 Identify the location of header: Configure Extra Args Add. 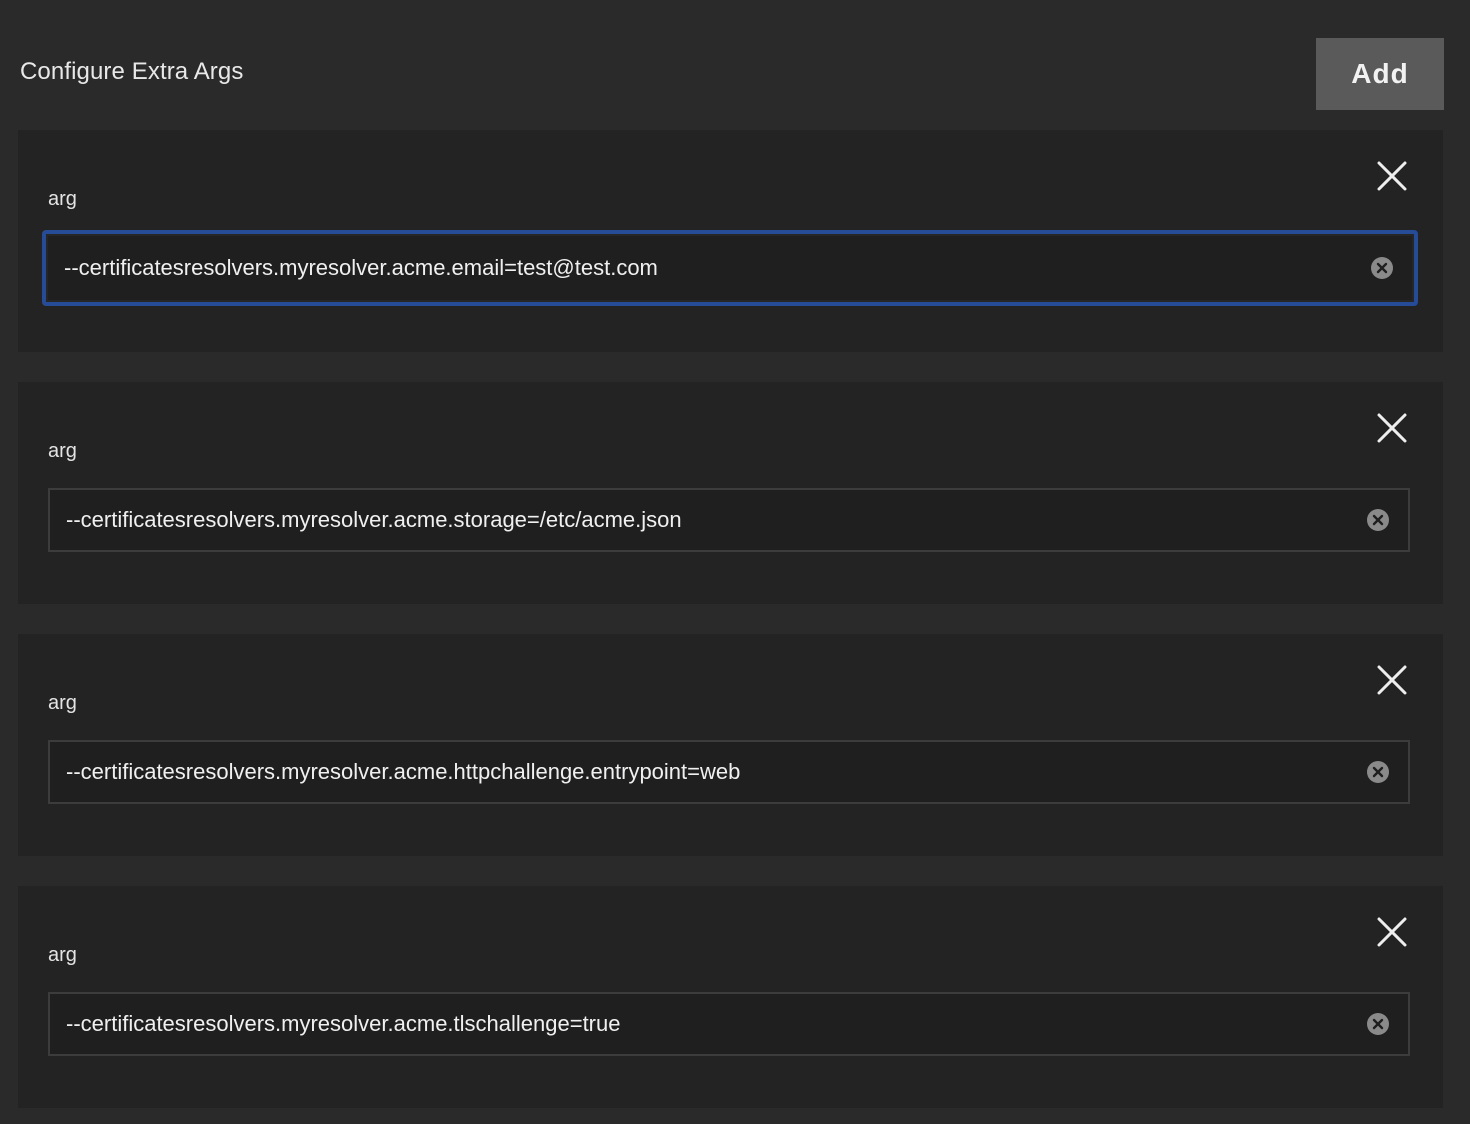
(735, 60).